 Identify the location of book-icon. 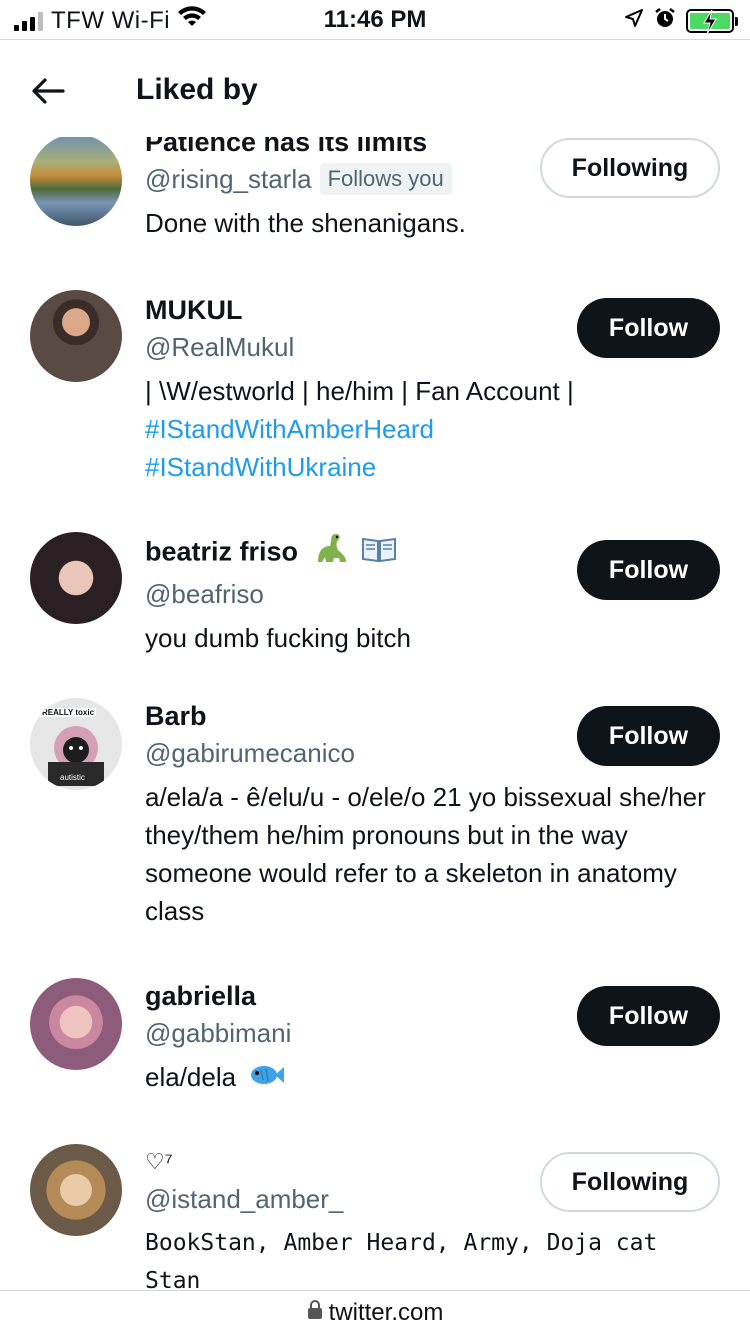
(379, 553).